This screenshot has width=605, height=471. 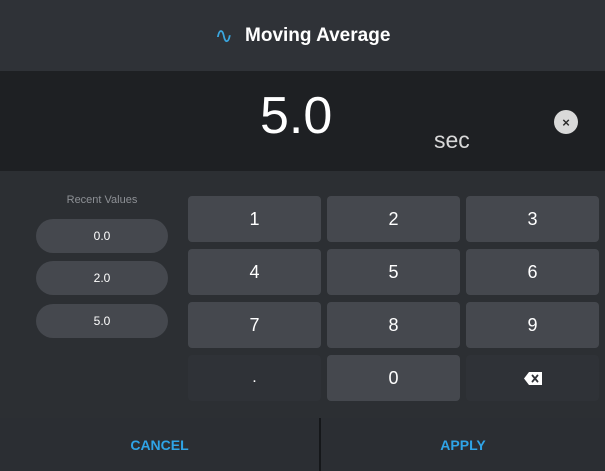 I want to click on key-2: 2, so click(x=393, y=219).